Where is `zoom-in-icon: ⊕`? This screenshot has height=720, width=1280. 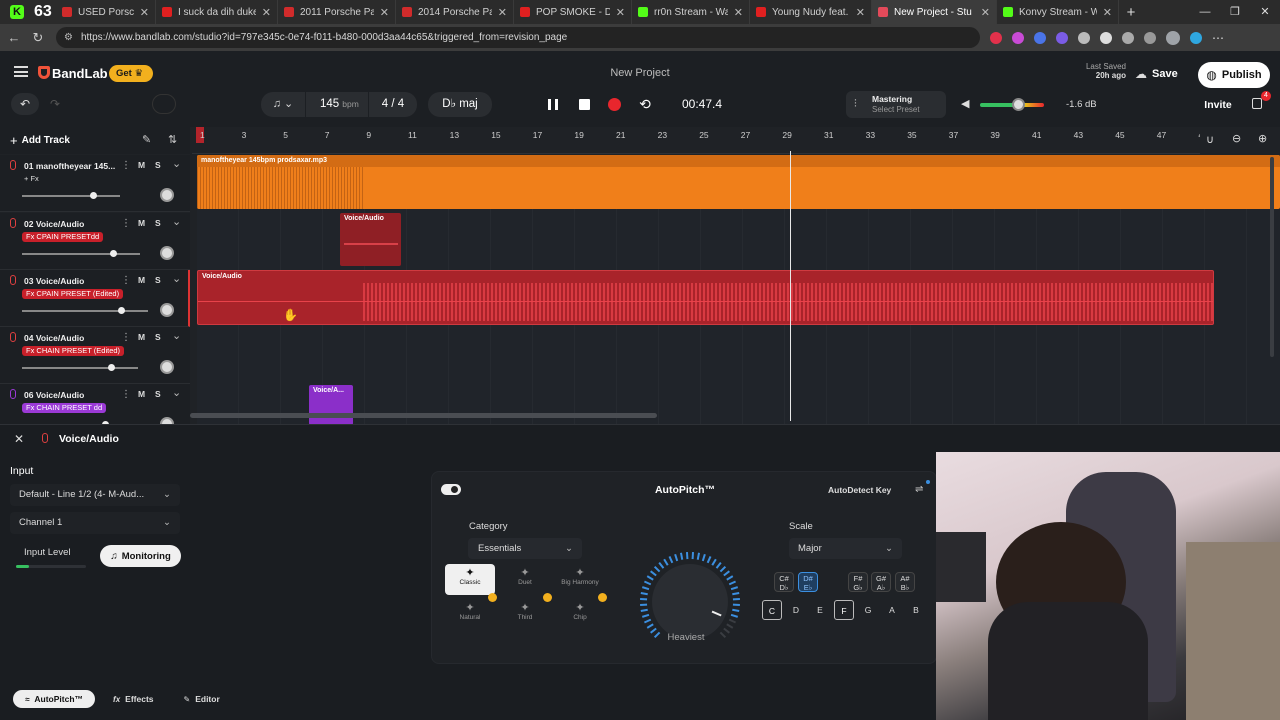 zoom-in-icon: ⊕ is located at coordinates (1262, 138).